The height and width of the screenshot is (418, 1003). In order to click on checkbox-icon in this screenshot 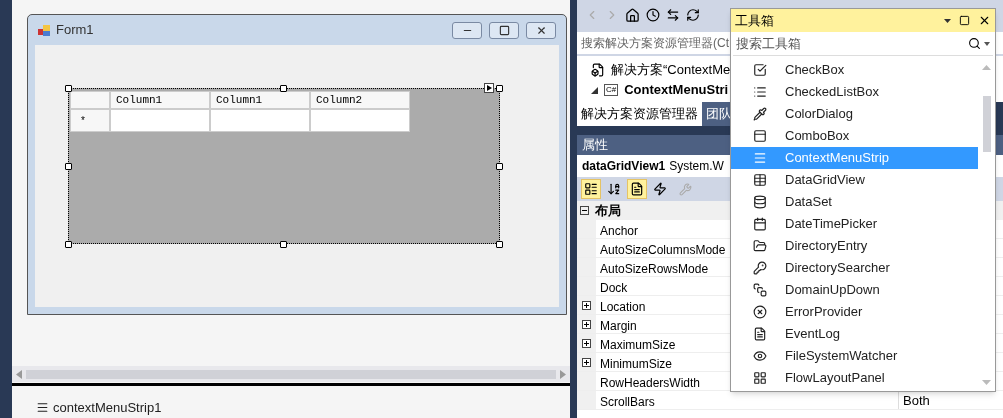, I will do `click(760, 70)`.